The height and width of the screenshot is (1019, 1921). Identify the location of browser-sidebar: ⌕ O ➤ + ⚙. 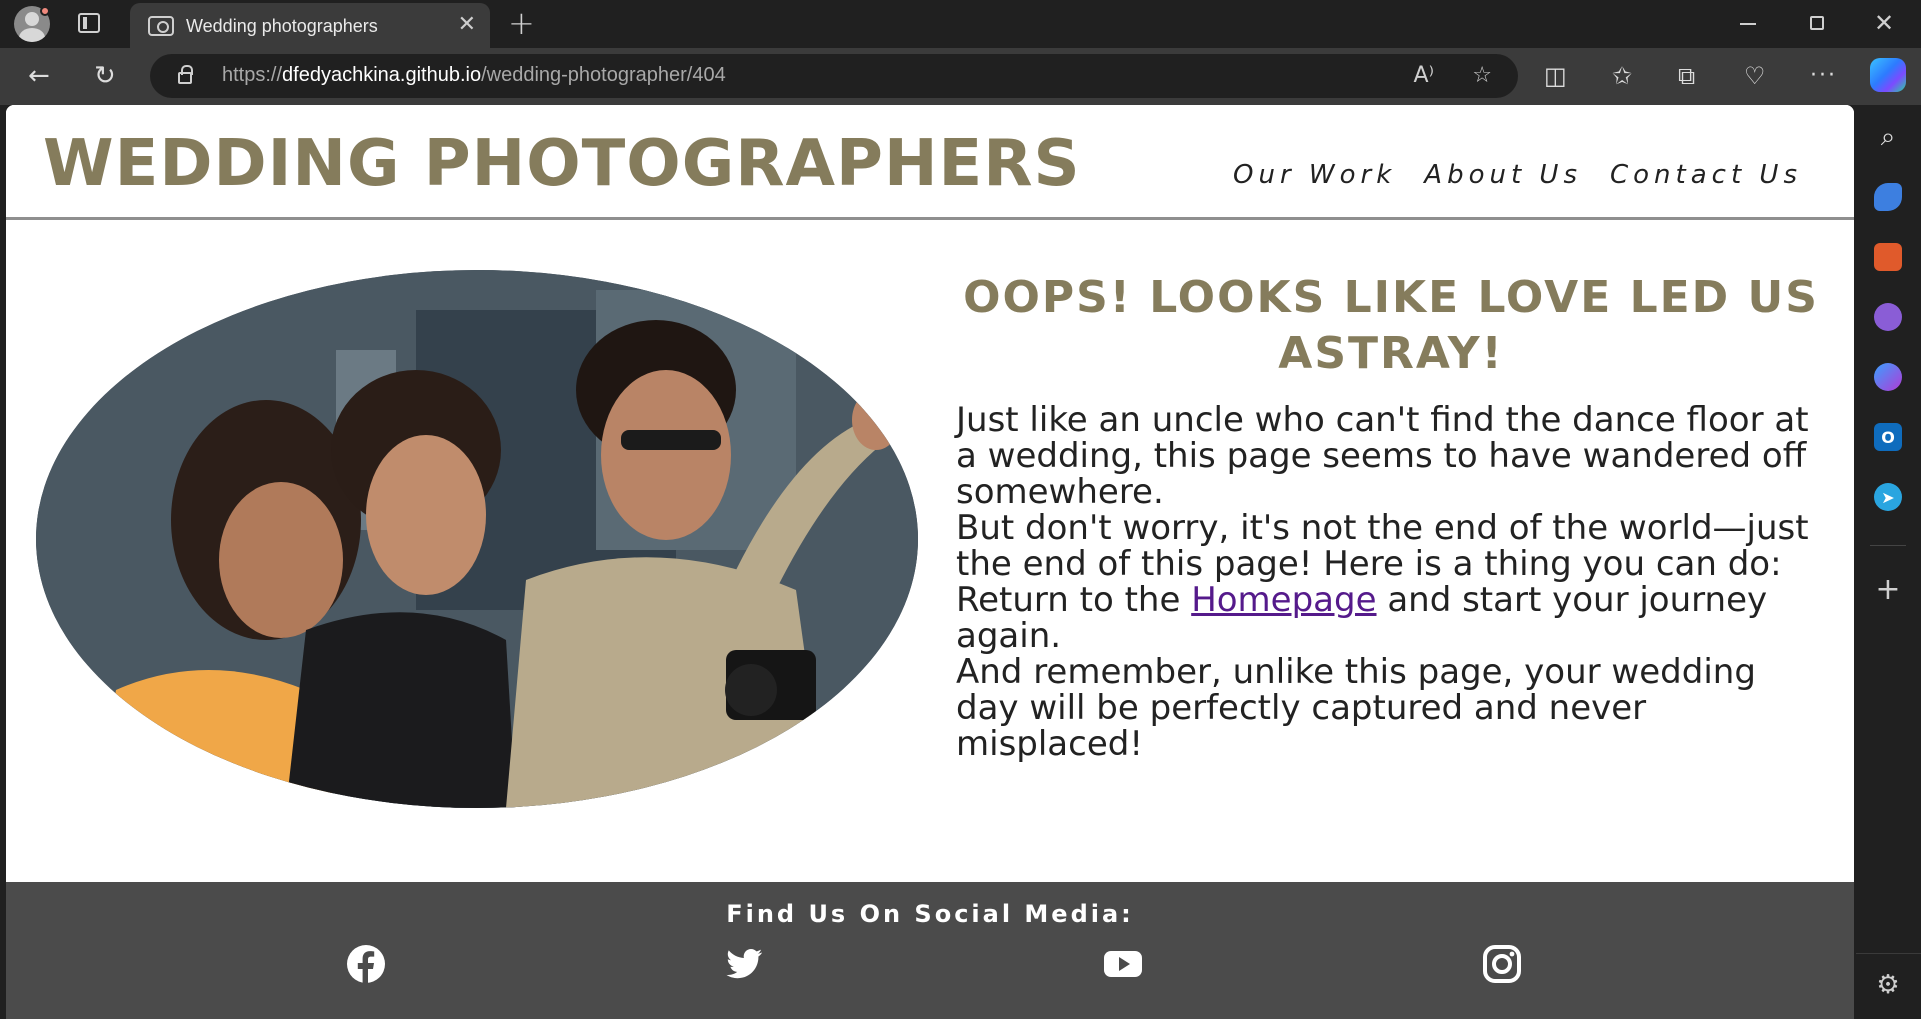
(1888, 562).